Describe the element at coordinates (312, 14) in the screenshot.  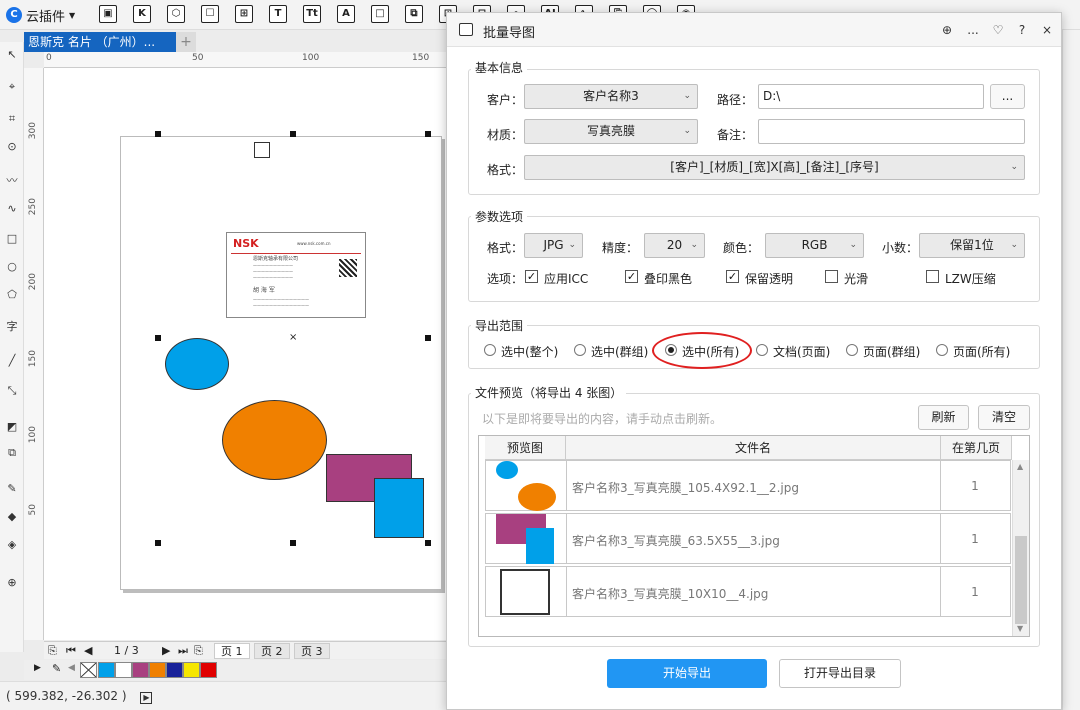
I see `text-tt-icon: Tt` at that location.